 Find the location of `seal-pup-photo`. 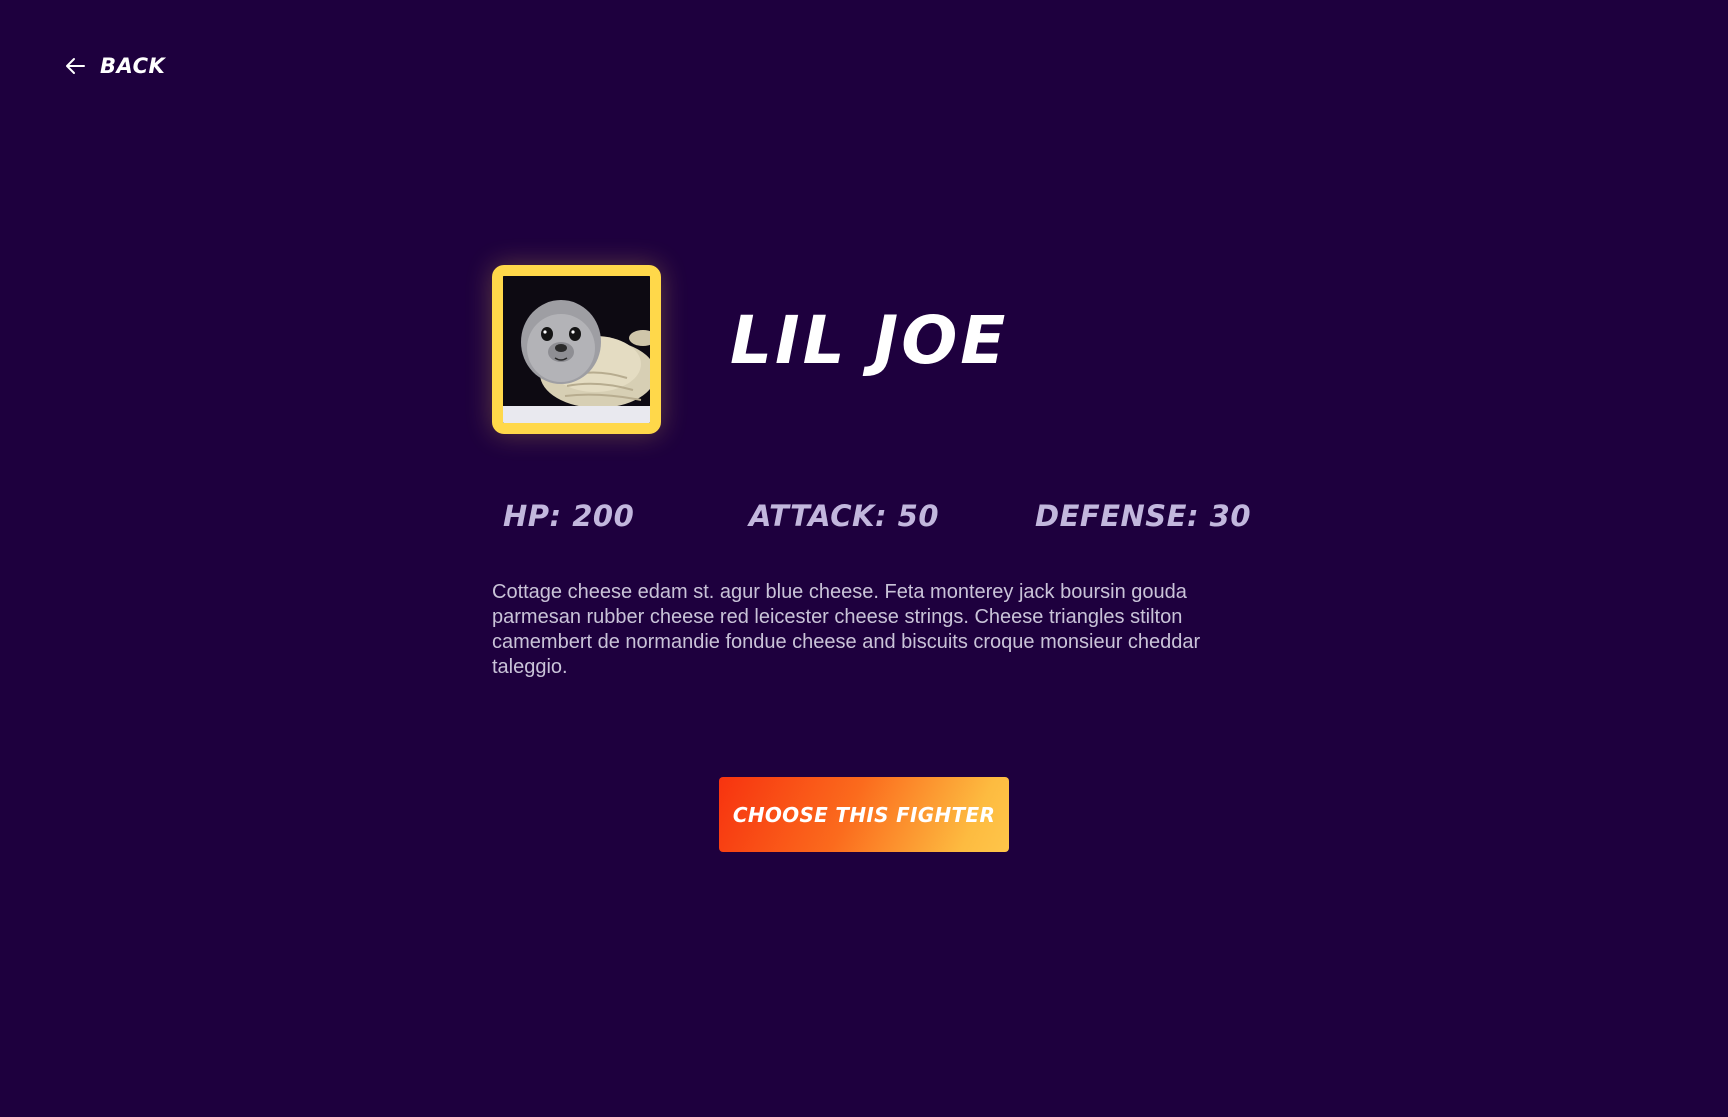

seal-pup-photo is located at coordinates (576, 349).